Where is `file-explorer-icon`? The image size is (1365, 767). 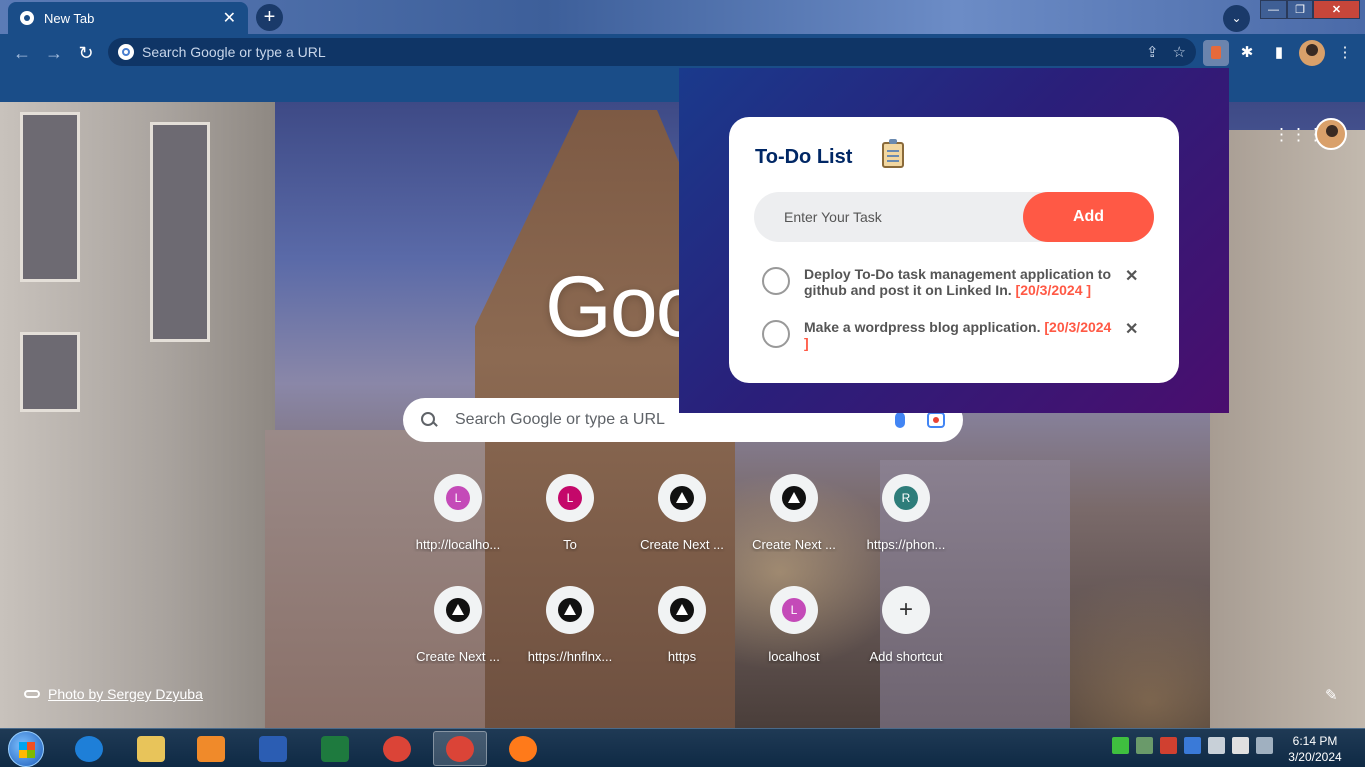
file-explorer-icon is located at coordinates (151, 748).